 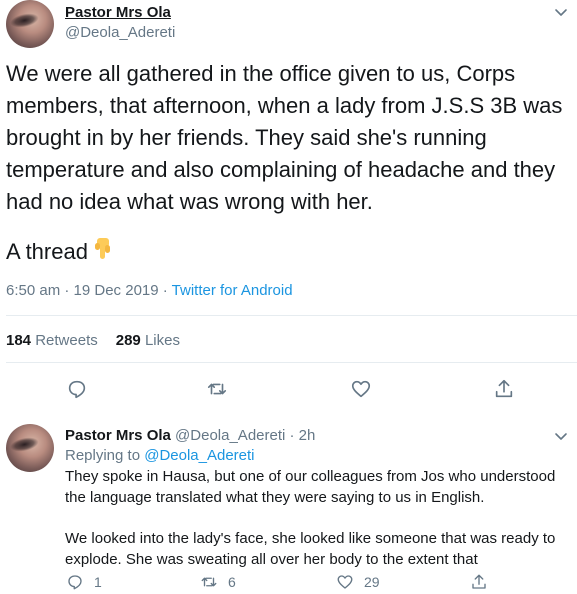 What do you see at coordinates (218, 582) in the screenshot?
I see `reply-retweet-button: 6` at bounding box center [218, 582].